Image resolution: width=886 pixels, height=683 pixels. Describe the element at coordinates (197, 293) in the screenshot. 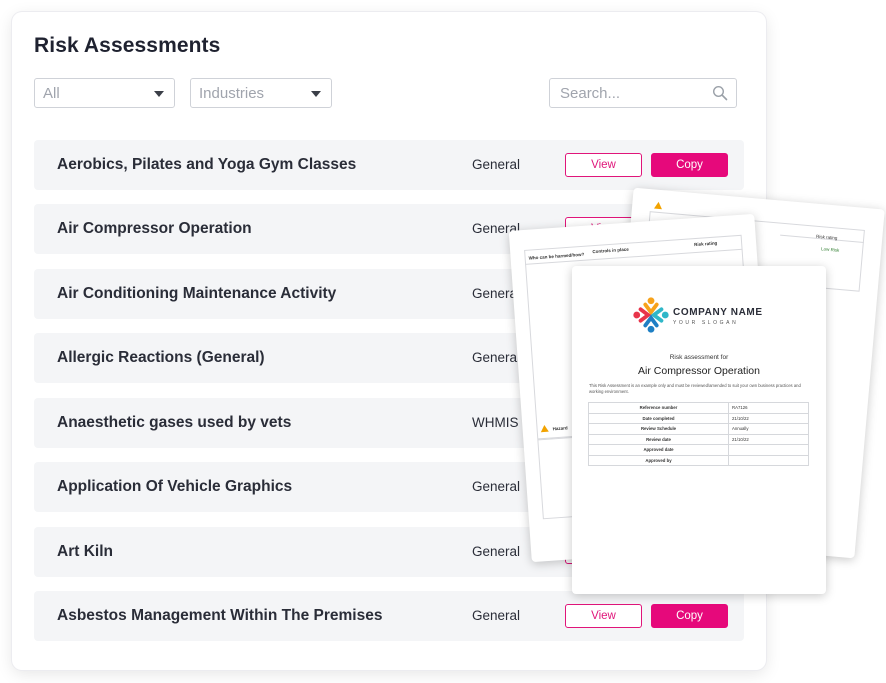

I see `assessment-name: Air Conditioning Maintenance Activity` at that location.